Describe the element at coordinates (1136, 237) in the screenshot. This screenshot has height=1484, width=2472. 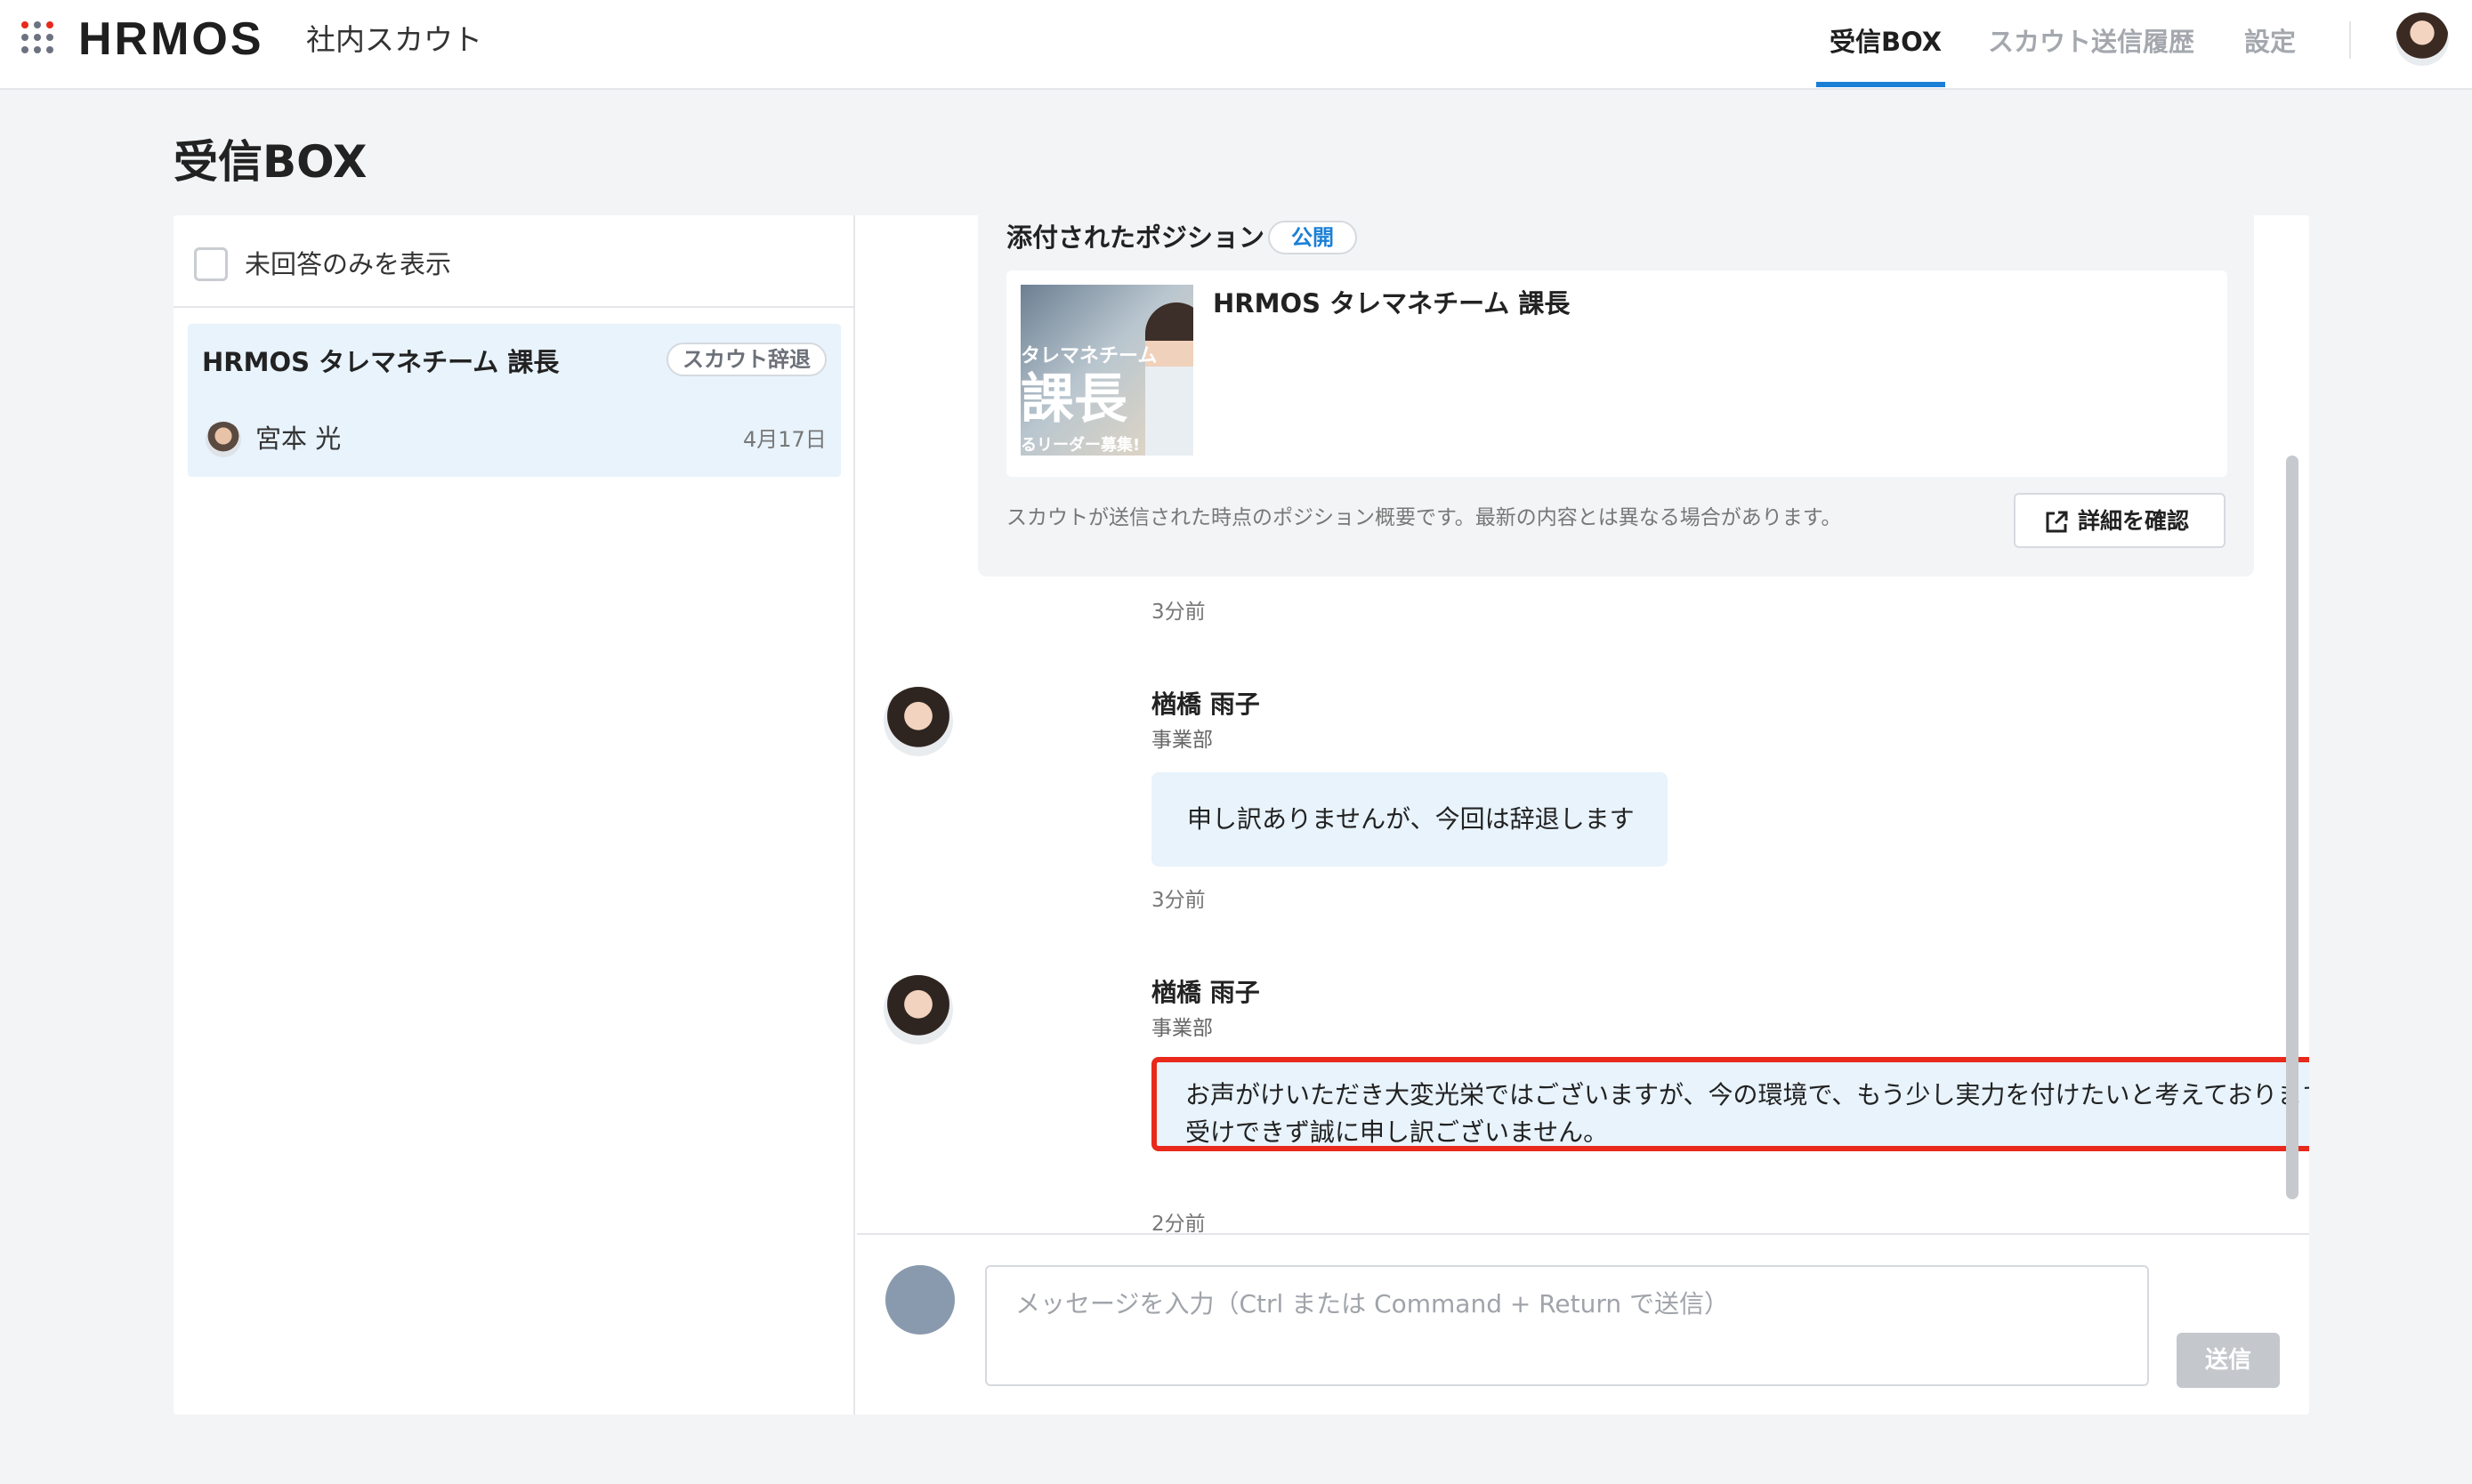
I see `attached-position-heading: 添付されたポジション` at that location.